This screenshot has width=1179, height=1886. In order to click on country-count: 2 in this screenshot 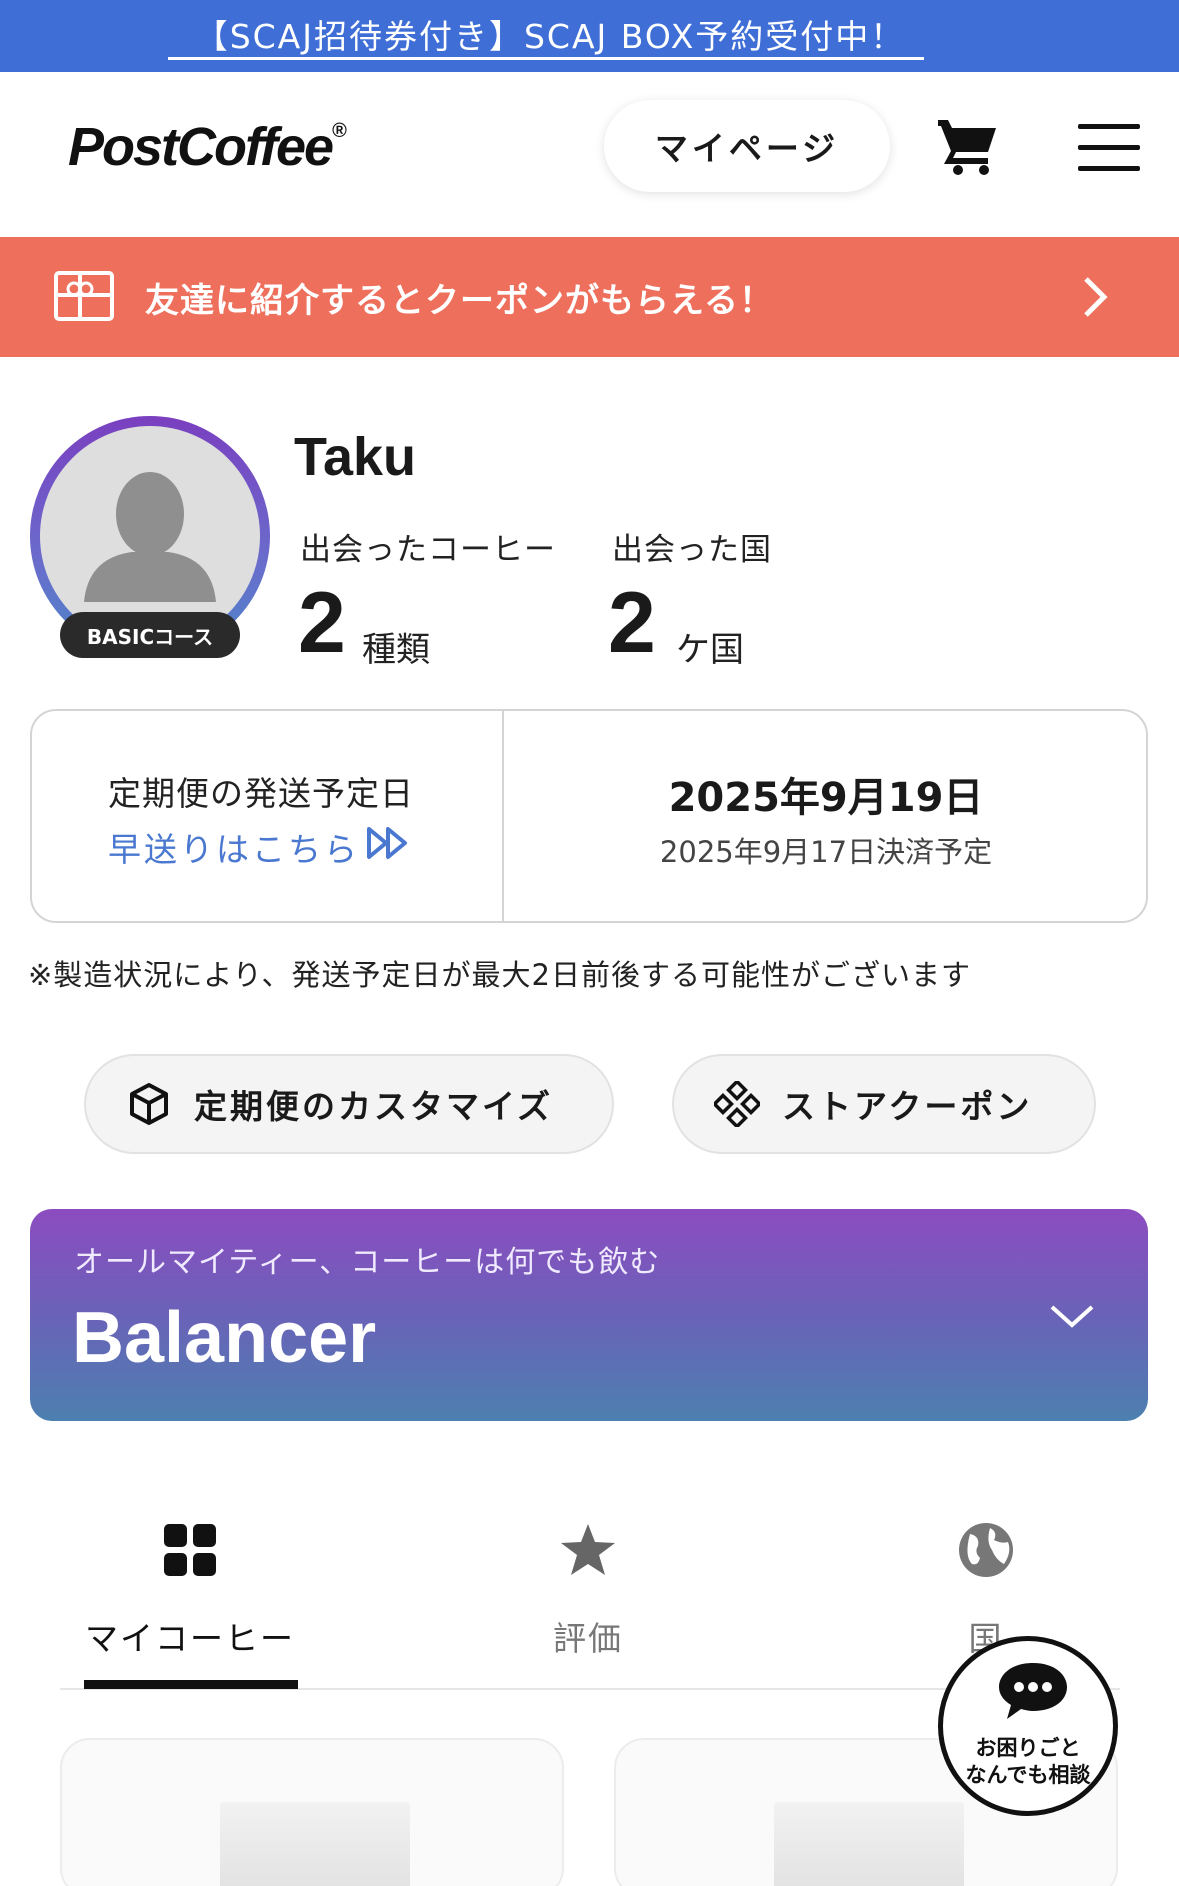, I will do `click(632, 623)`.